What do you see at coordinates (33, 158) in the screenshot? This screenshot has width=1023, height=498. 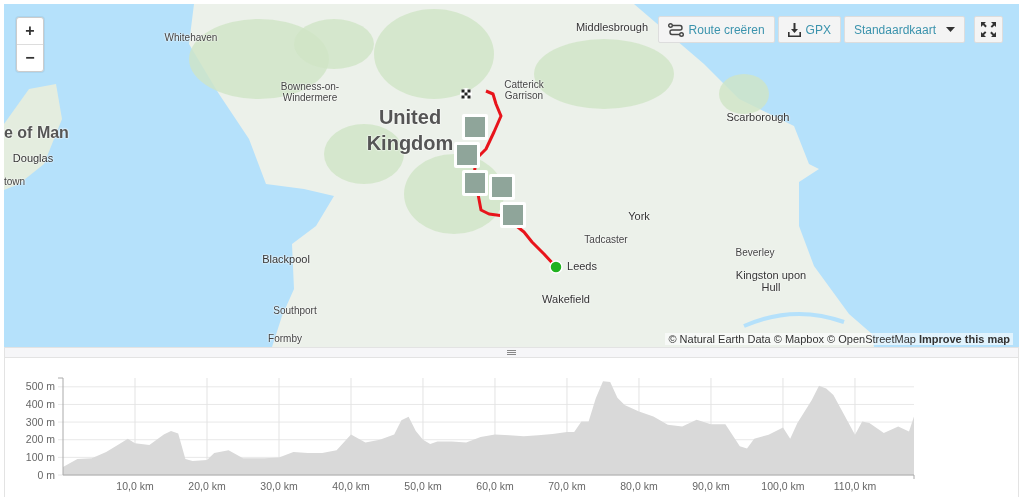 I see `place-label: Douglas` at bounding box center [33, 158].